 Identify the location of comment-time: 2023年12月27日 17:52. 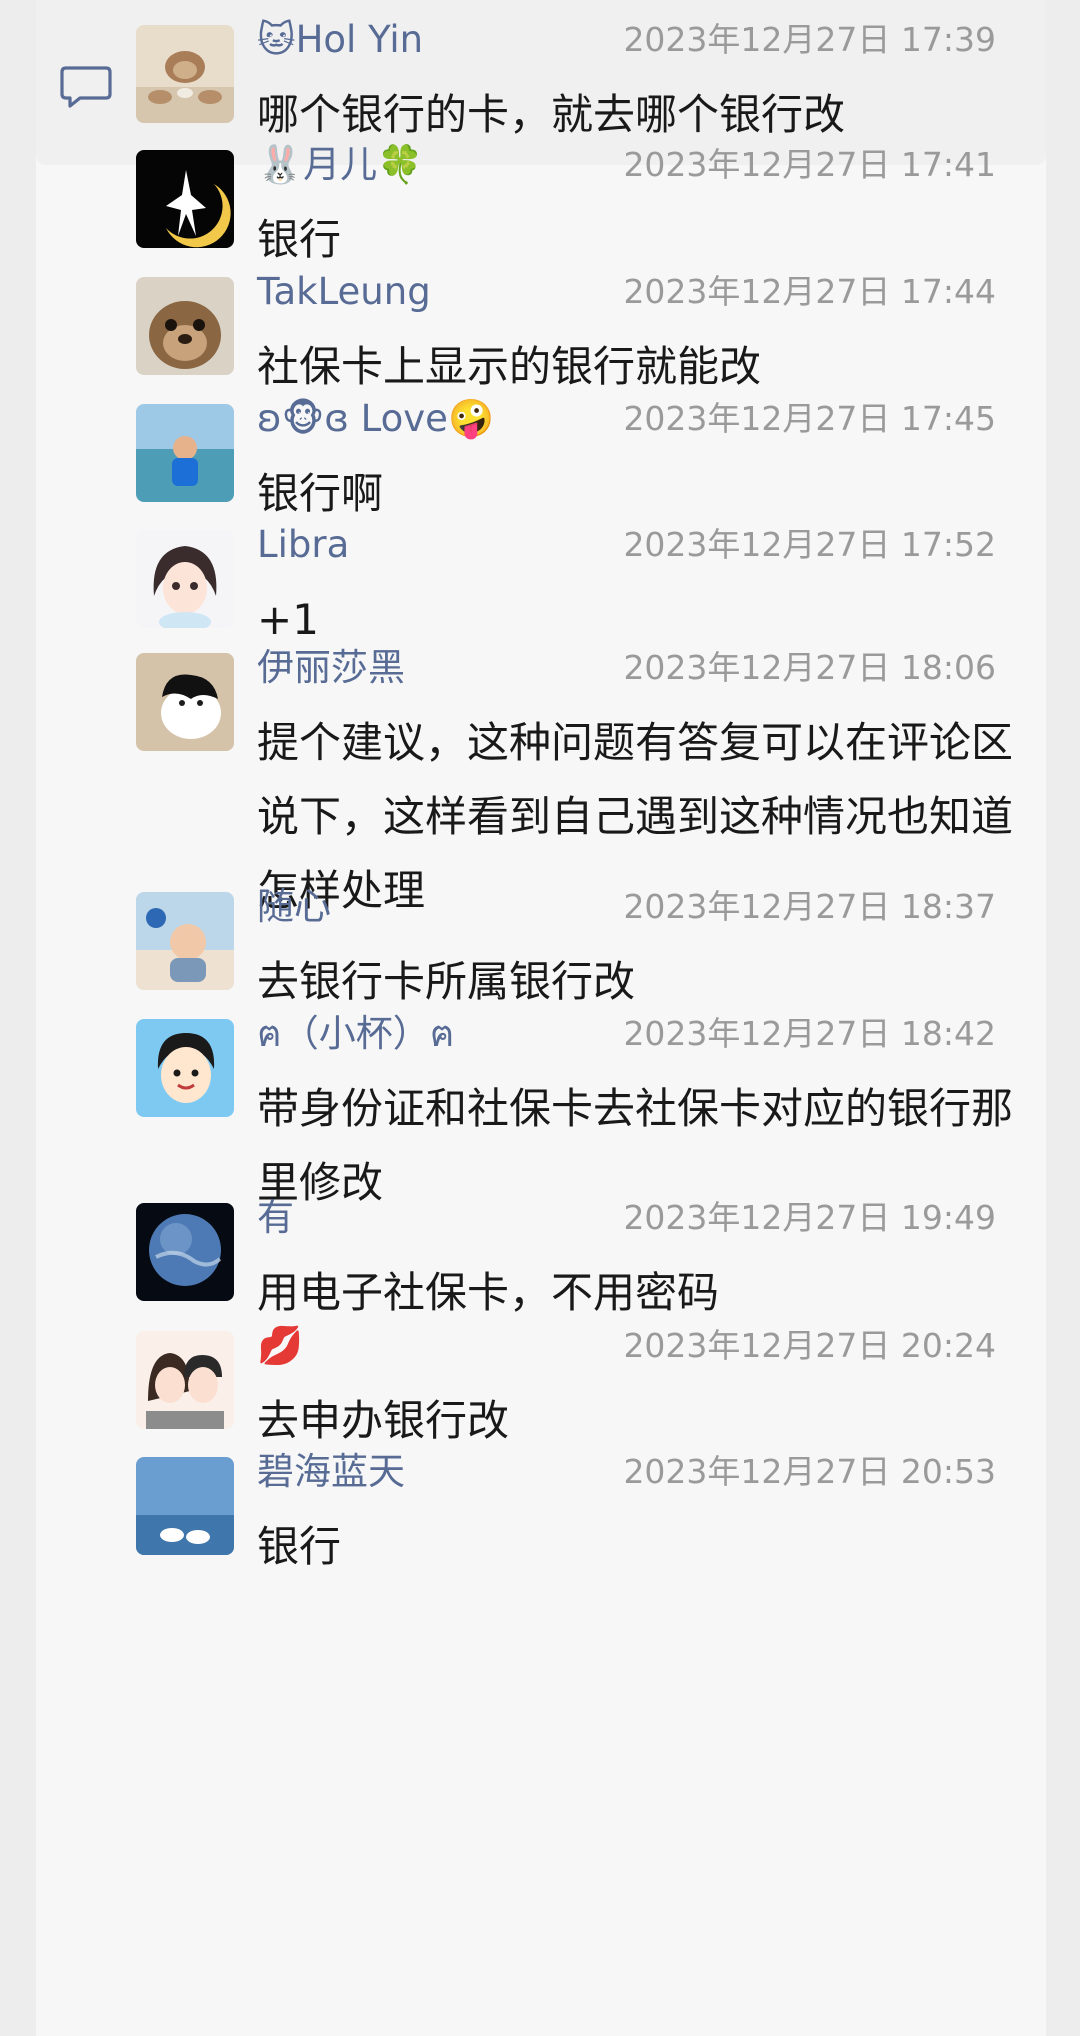
(809, 544).